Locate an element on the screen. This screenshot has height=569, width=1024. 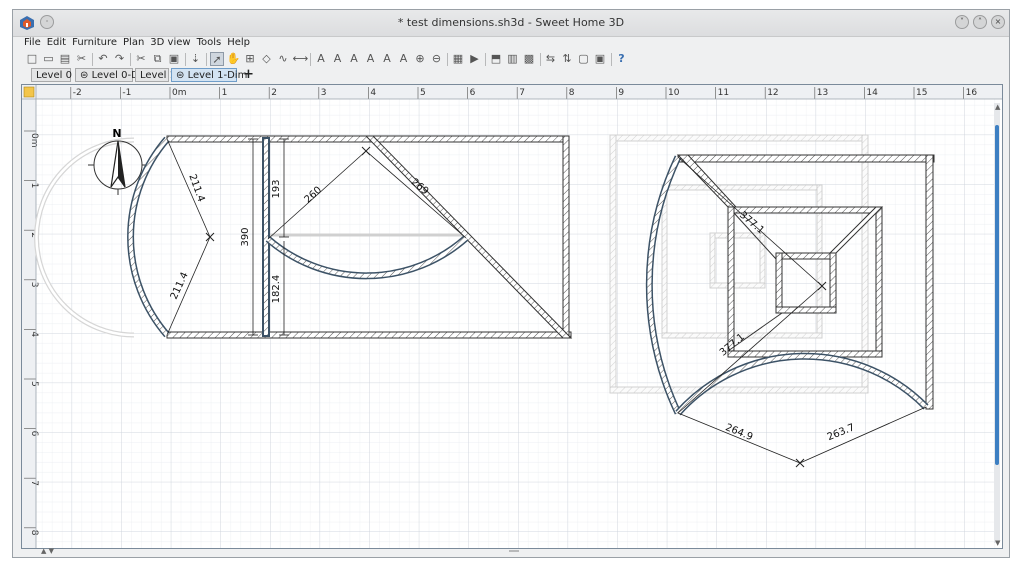
cut-icon: ✂ is located at coordinates (141, 59).